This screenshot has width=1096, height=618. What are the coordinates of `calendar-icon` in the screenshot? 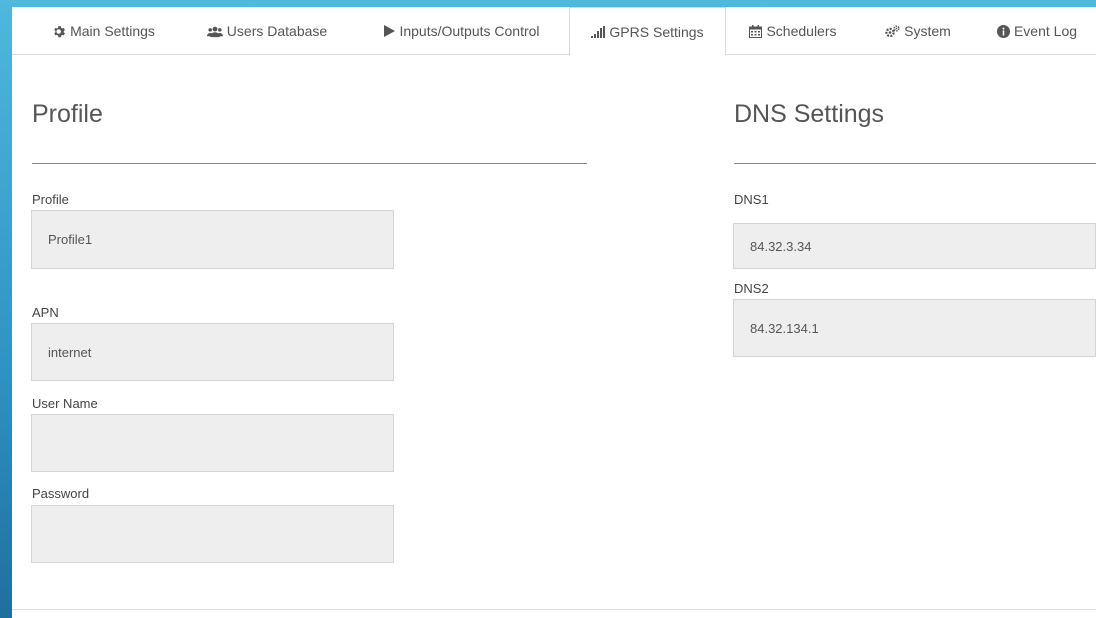 It's located at (756, 31).